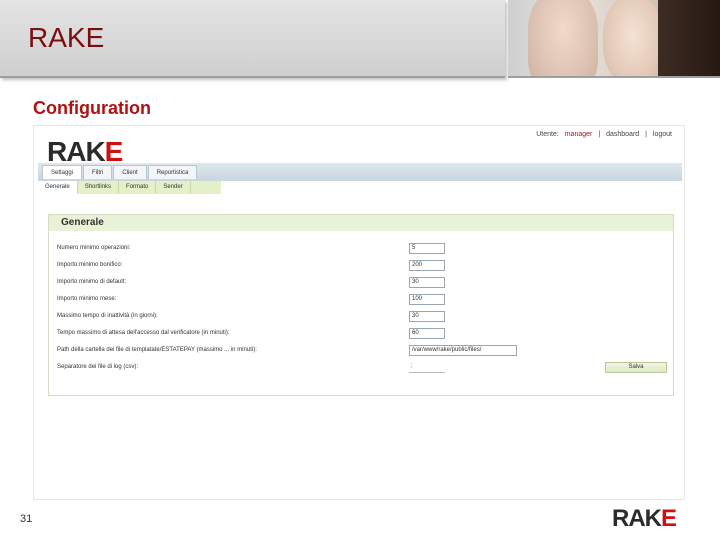 This screenshot has width=720, height=540. What do you see at coordinates (94, 248) in the screenshot?
I see `field-label: Numero minimo operazioni:` at bounding box center [94, 248].